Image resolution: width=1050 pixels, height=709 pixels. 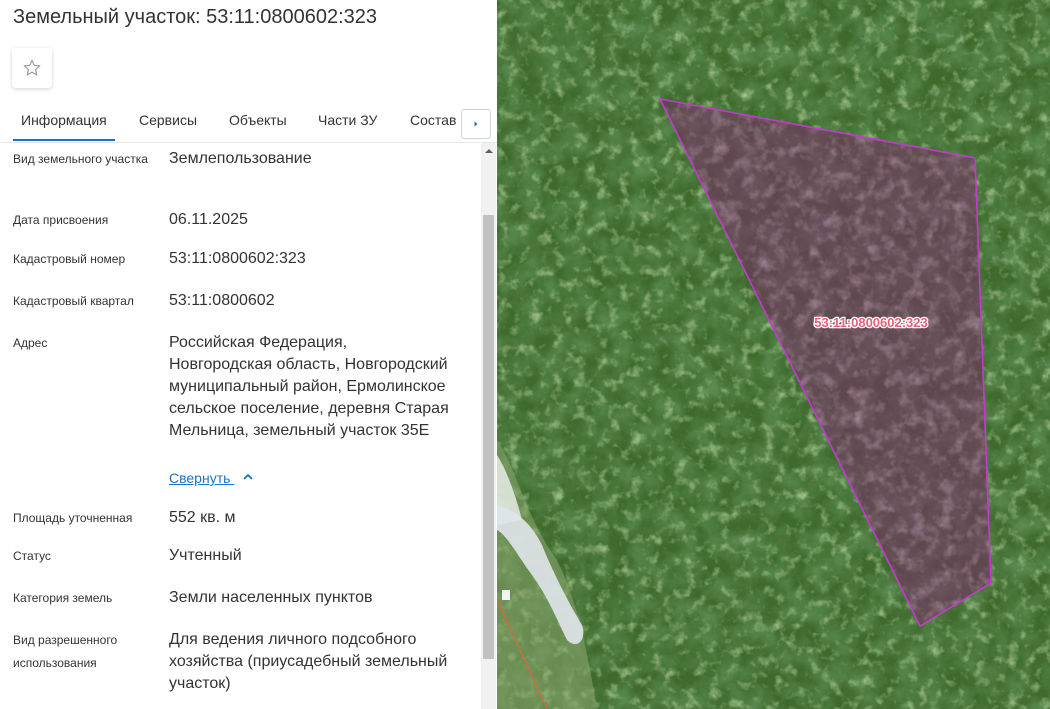 I want to click on field-label: Кадастровый квартал, so click(x=73, y=301).